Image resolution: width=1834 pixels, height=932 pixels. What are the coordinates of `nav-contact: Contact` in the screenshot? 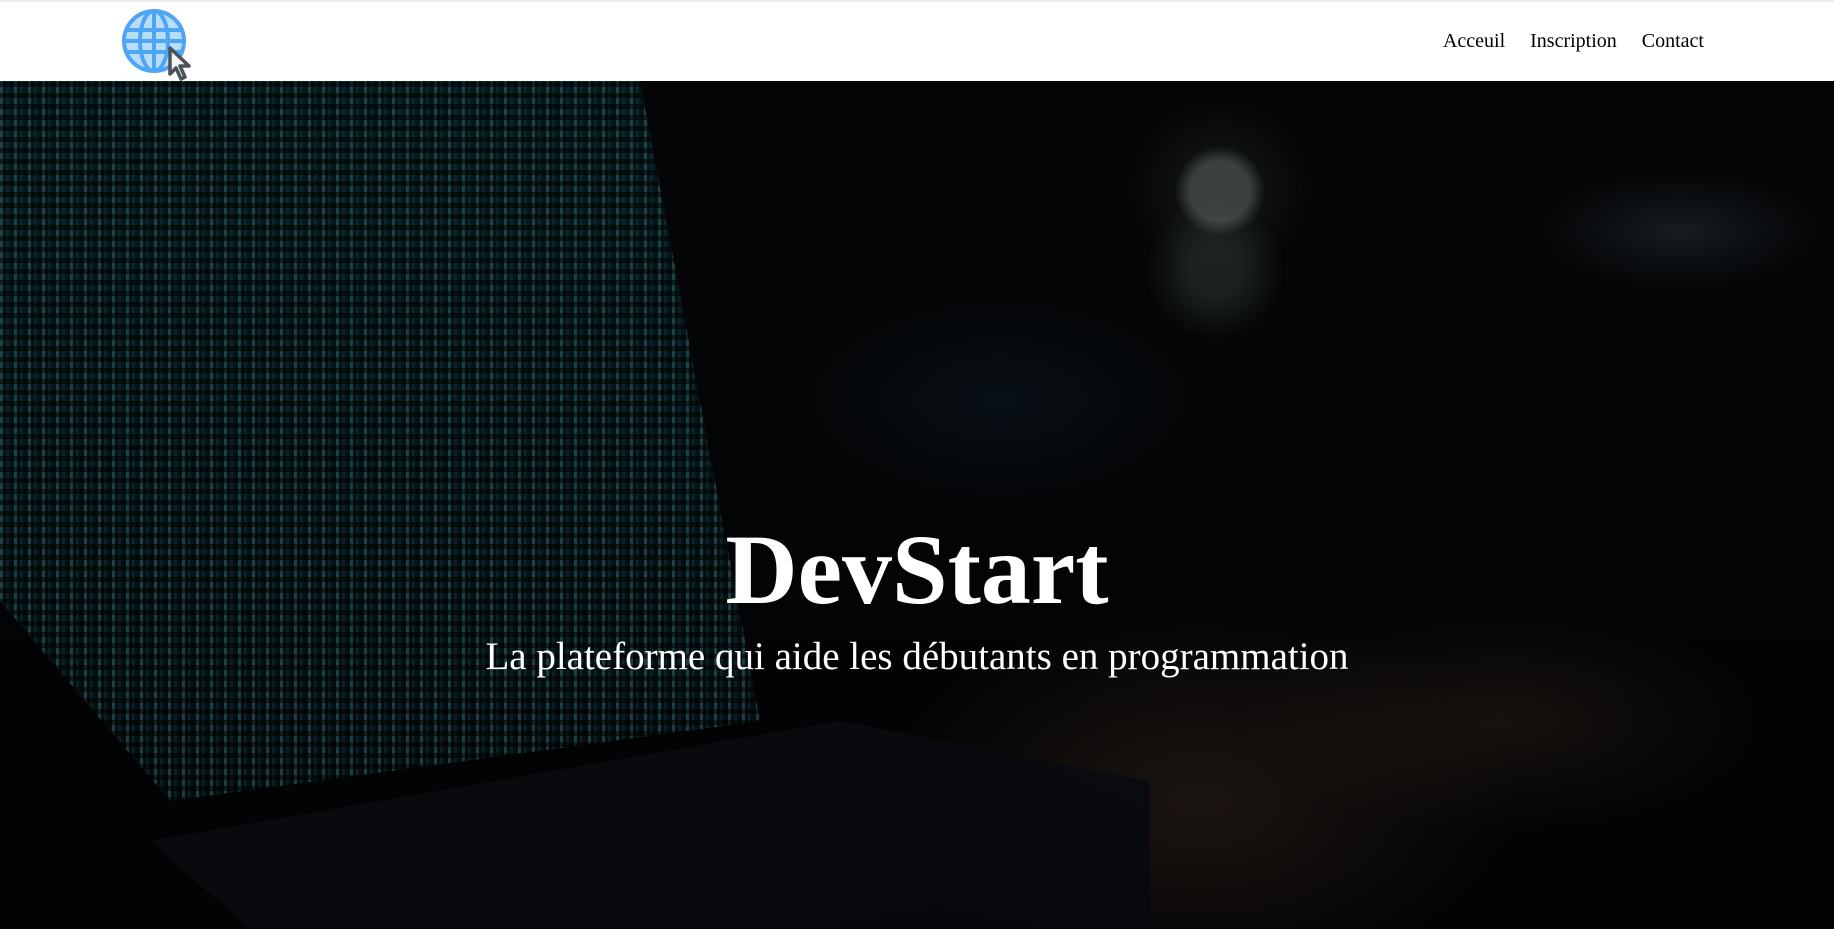 It's located at (1673, 41).